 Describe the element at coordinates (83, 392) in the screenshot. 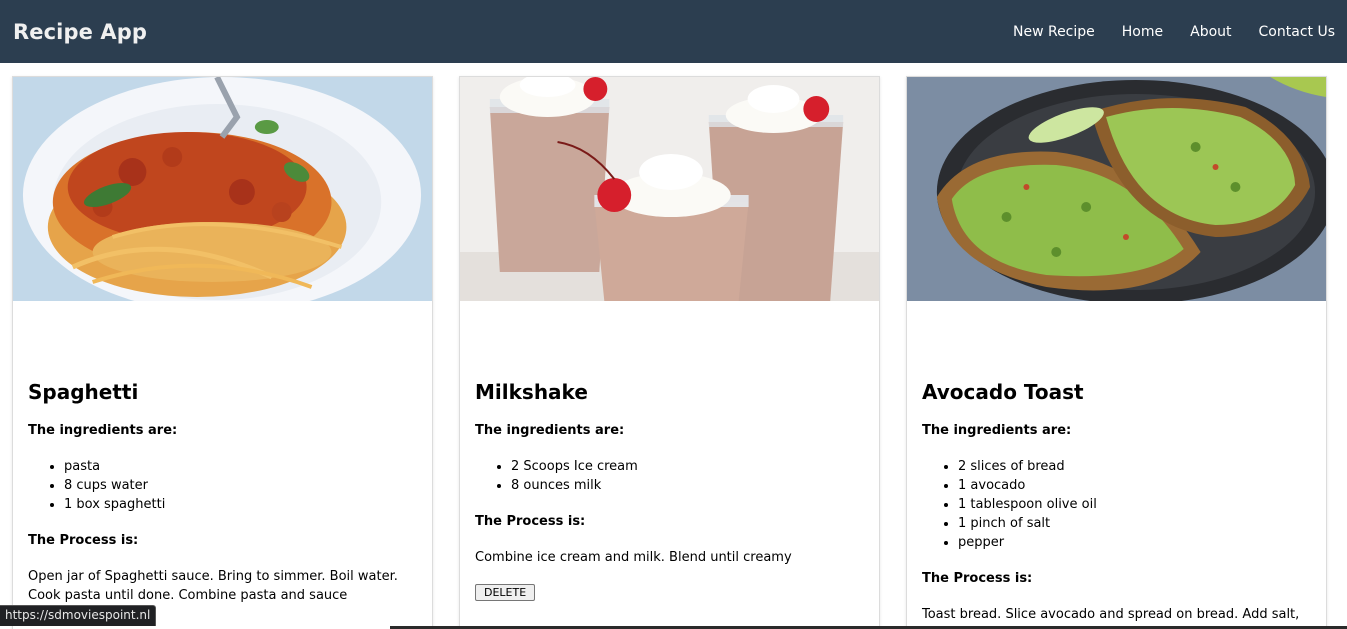

I see `recipe-title: Spaghetti` at that location.